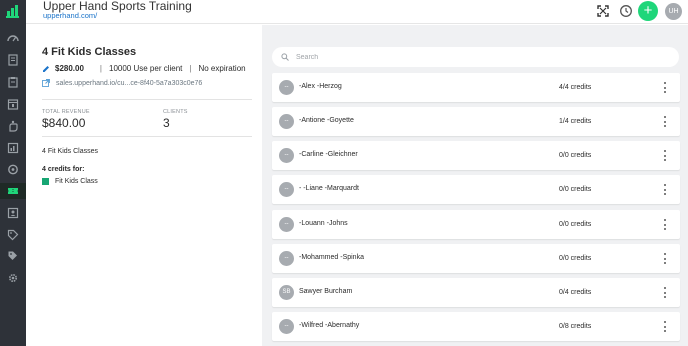  I want to click on client-row: SB Sawyer Burcham 0/4 credits, so click(476, 292).